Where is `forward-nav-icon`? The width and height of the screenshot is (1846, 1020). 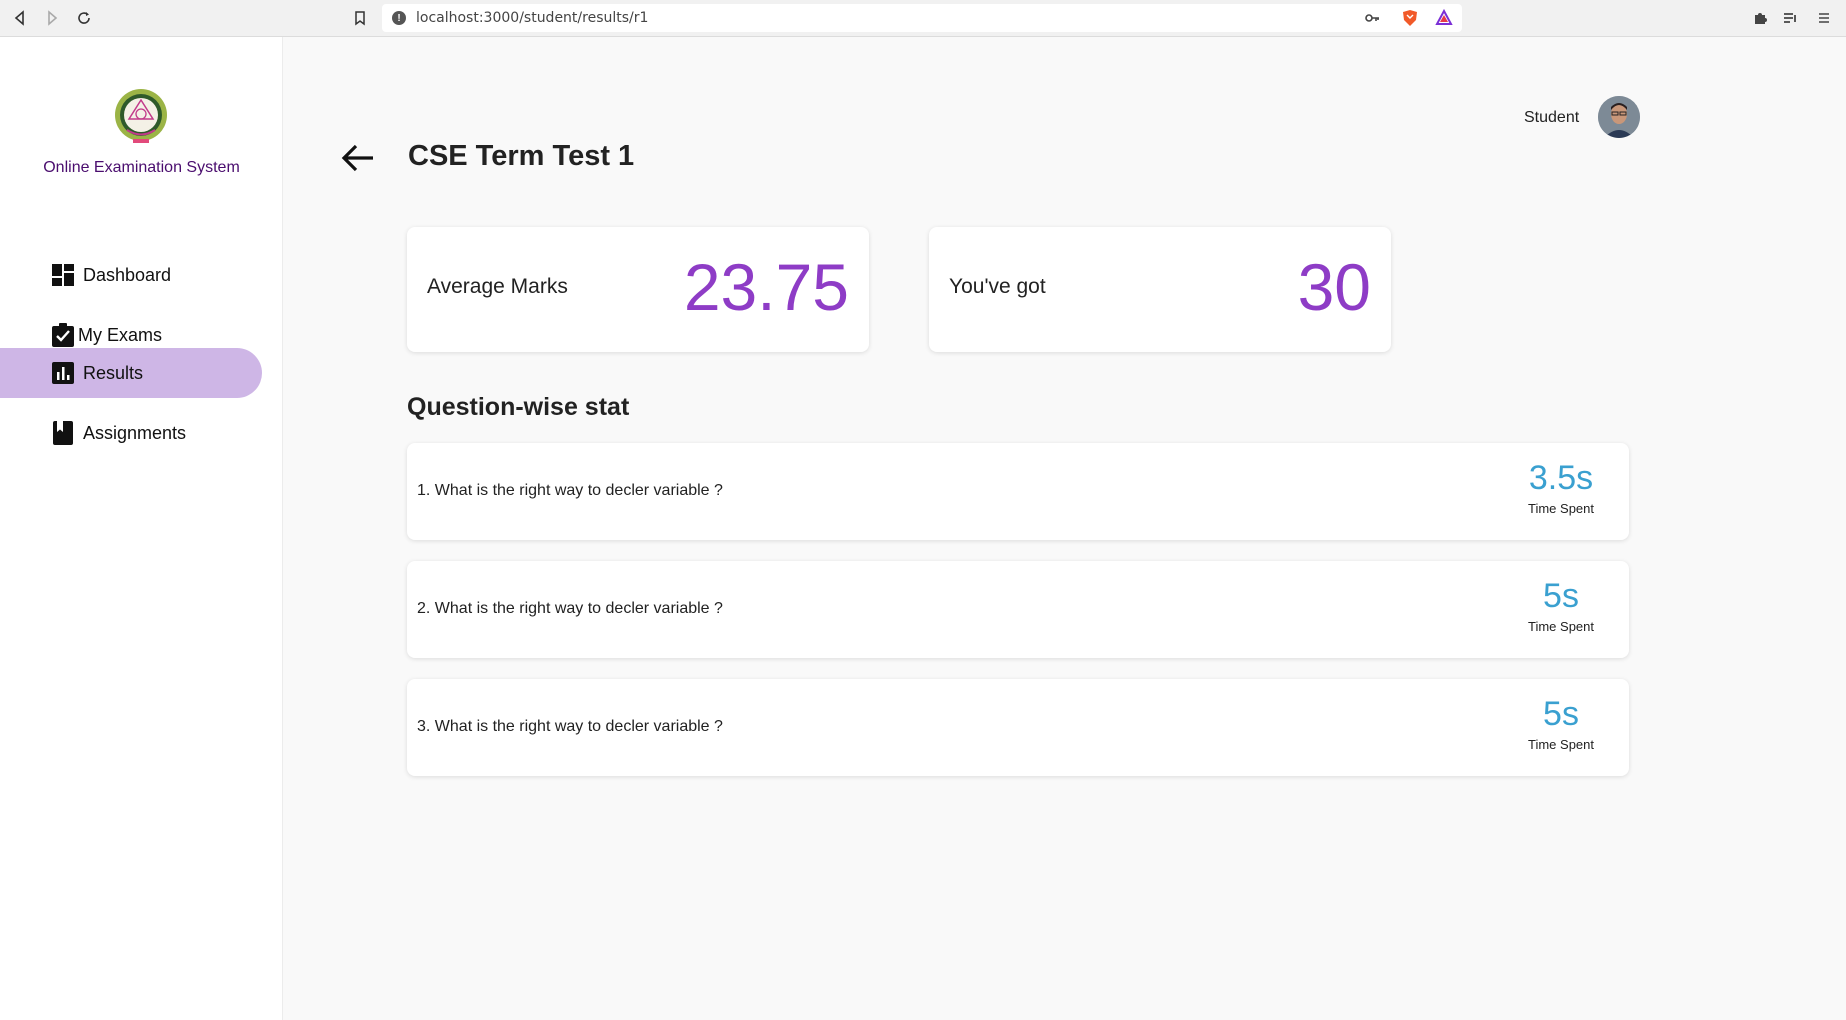 forward-nav-icon is located at coordinates (52, 18).